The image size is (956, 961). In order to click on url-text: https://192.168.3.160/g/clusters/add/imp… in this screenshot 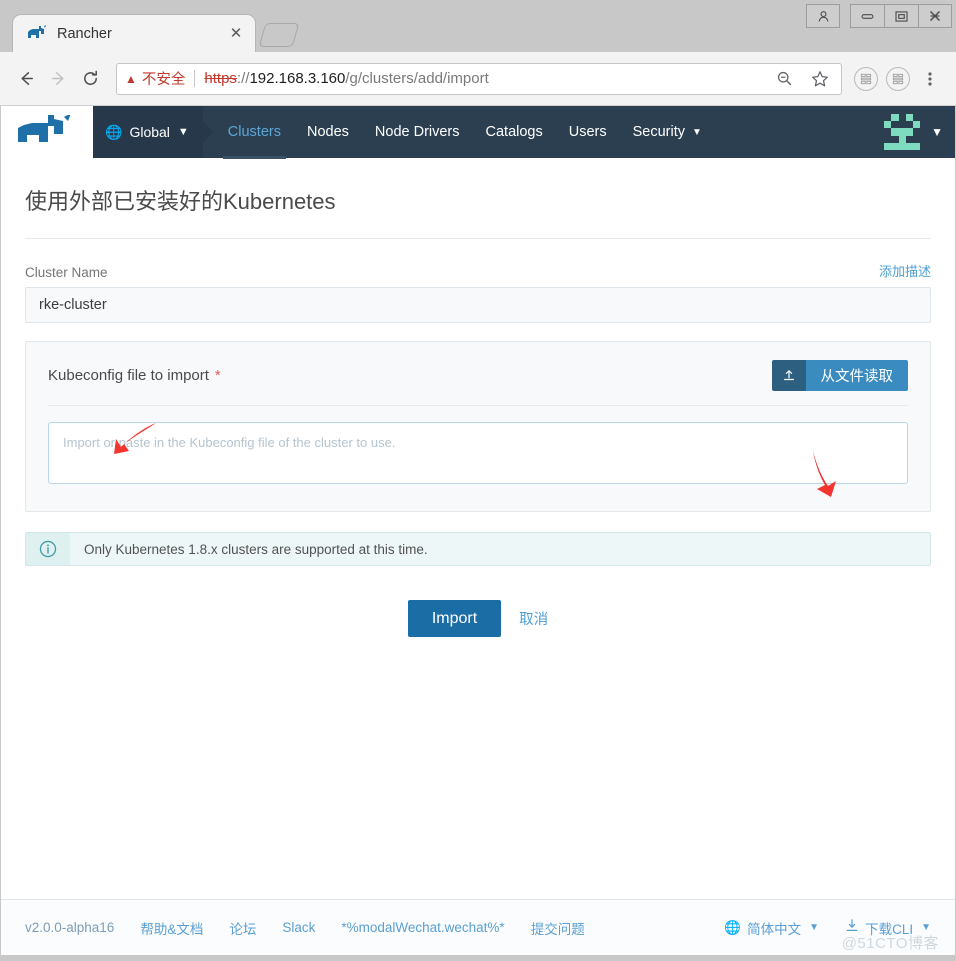, I will do `click(346, 78)`.